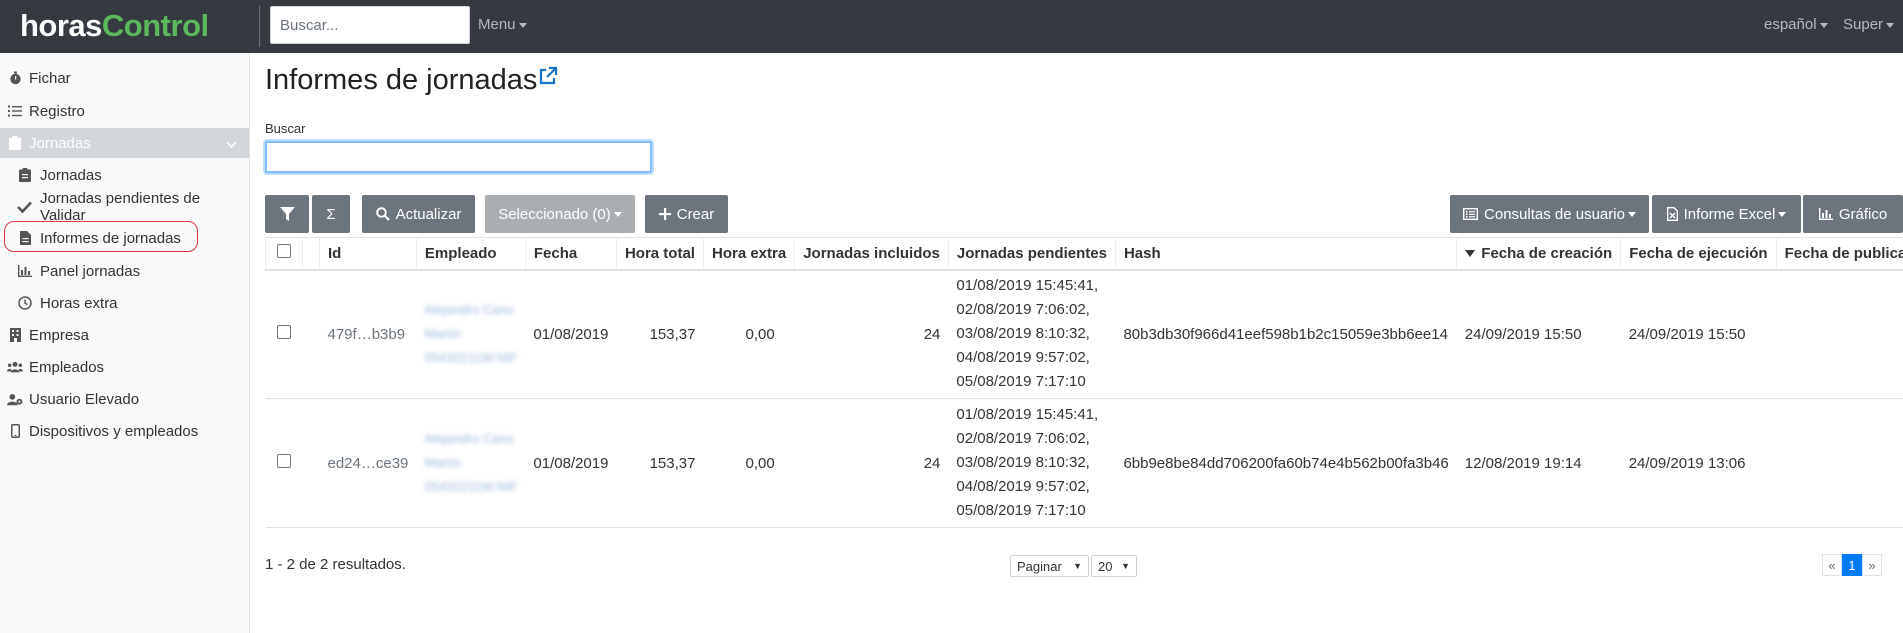 The height and width of the screenshot is (633, 1903). Describe the element at coordinates (124, 111) in the screenshot. I see `sidebar-item-registro: Registro` at that location.